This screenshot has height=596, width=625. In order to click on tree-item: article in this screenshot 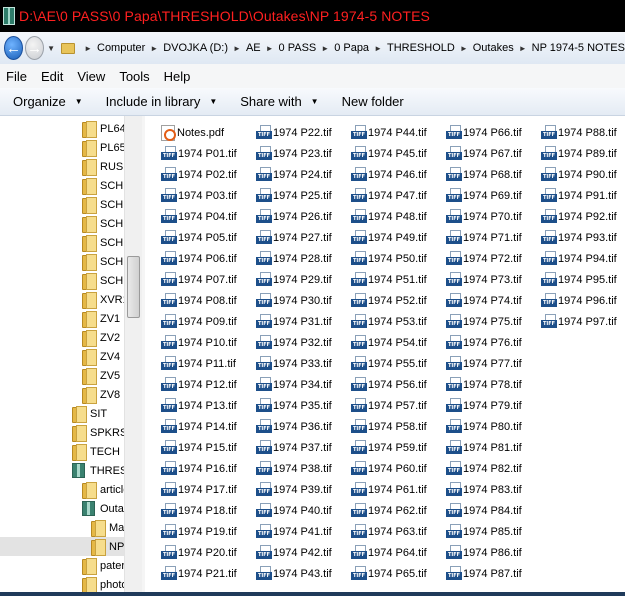, I will do `click(71, 489)`.